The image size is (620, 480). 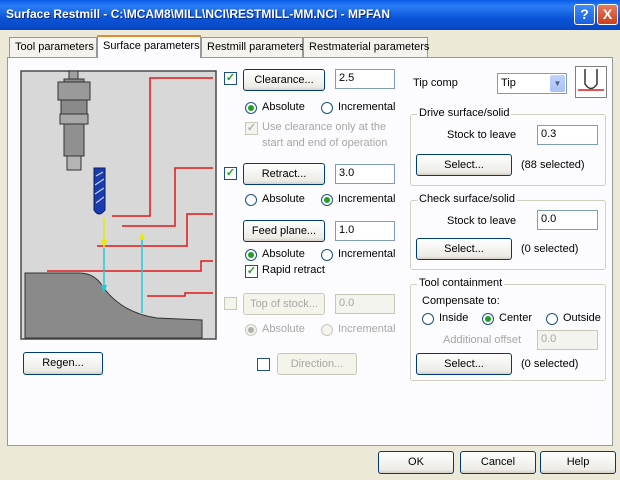 What do you see at coordinates (557, 83) in the screenshot?
I see `chevron-down-icon: ▼` at bounding box center [557, 83].